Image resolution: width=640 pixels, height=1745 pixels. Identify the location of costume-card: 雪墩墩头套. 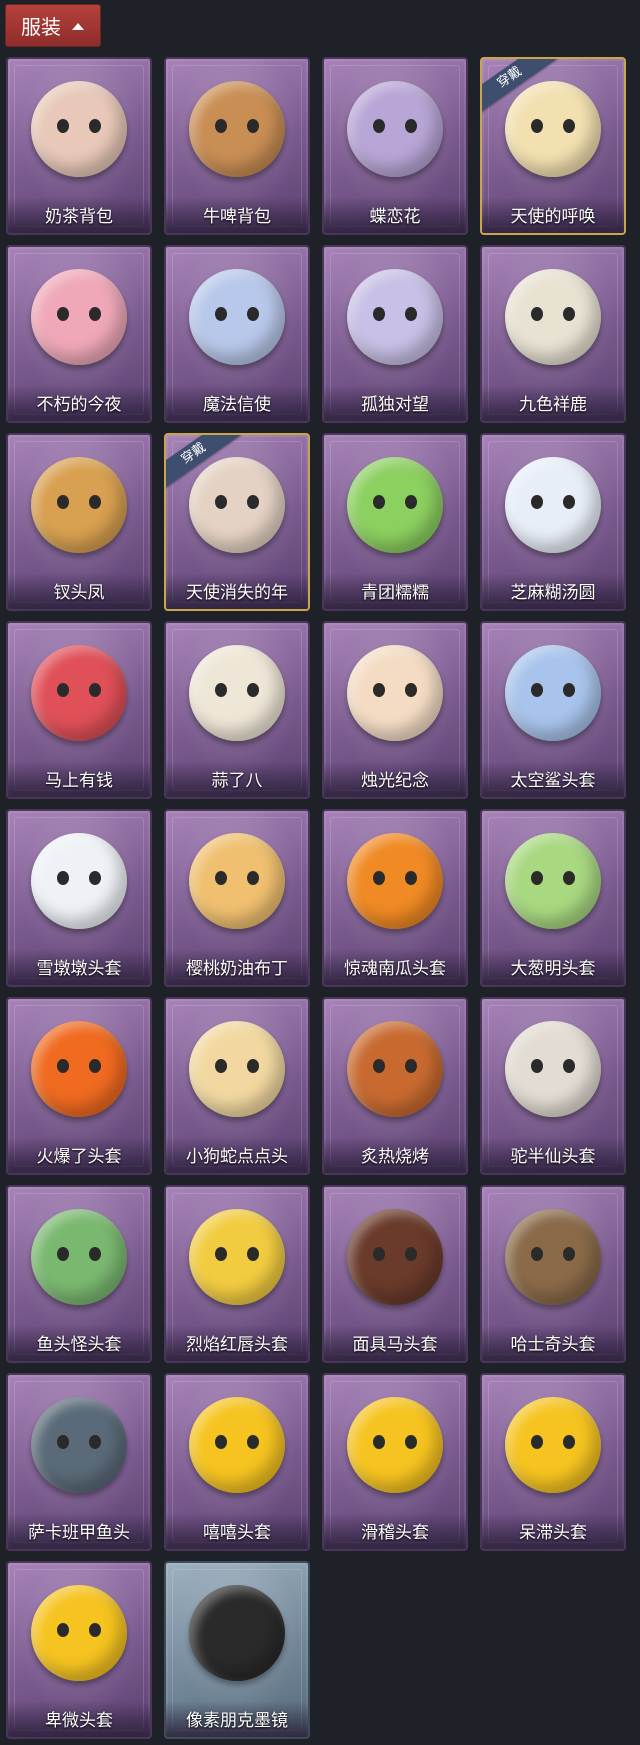
(79, 898).